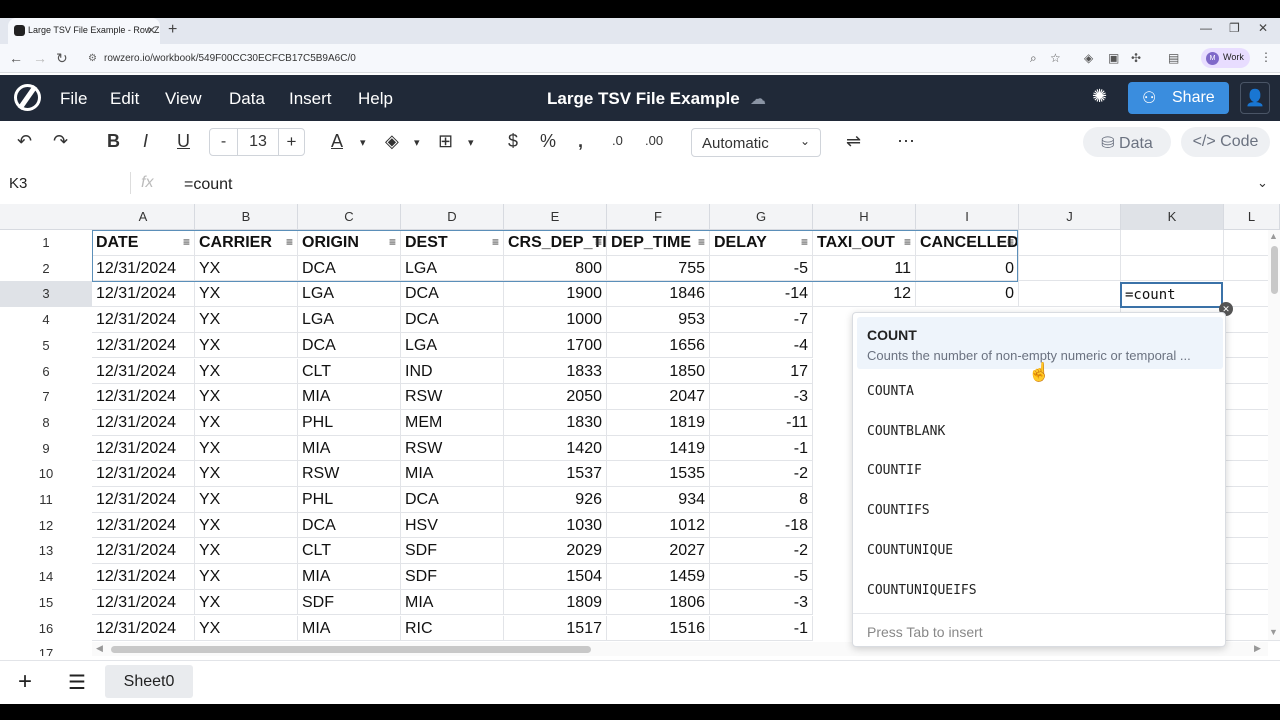  Describe the element at coordinates (349, 243) in the screenshot. I see `header-cell: ORIGIN ≡` at that location.